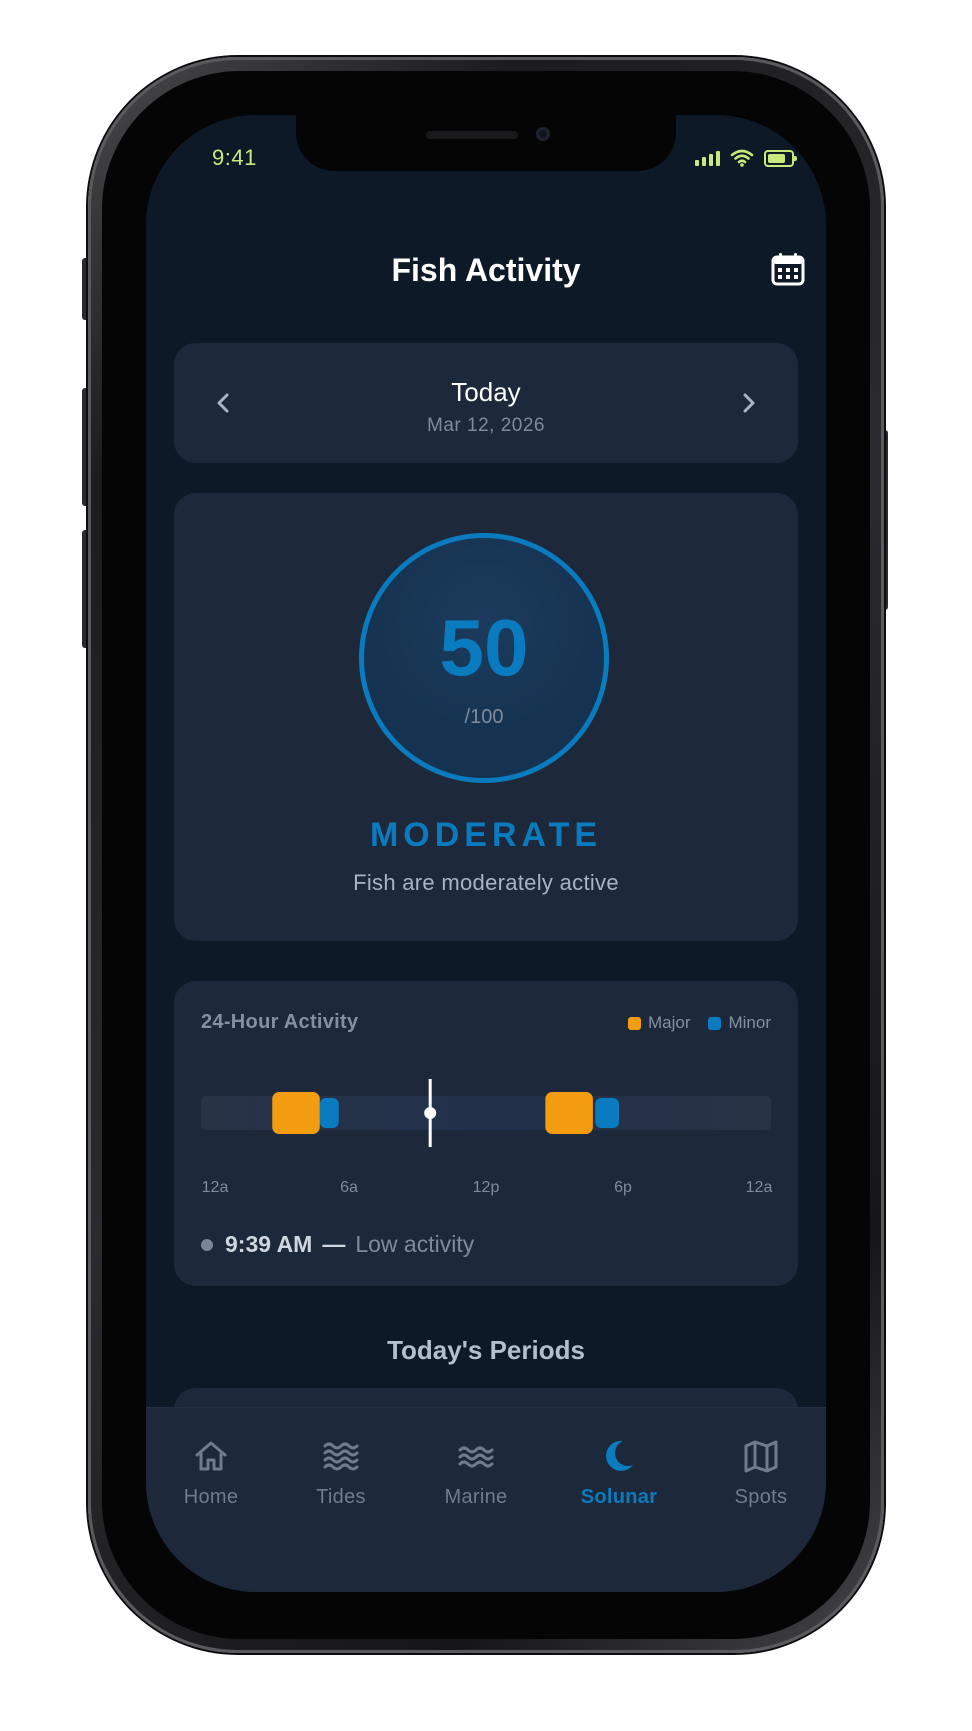 The width and height of the screenshot is (972, 1731). What do you see at coordinates (707, 158) in the screenshot?
I see `signal-icon` at bounding box center [707, 158].